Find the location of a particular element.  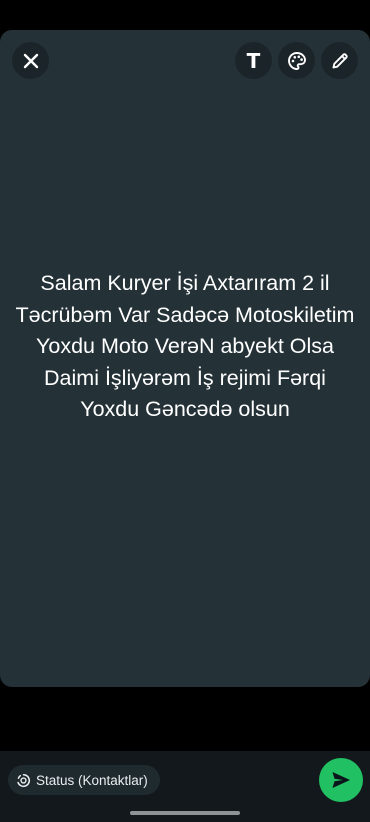

color-palette-button is located at coordinates (296, 60).